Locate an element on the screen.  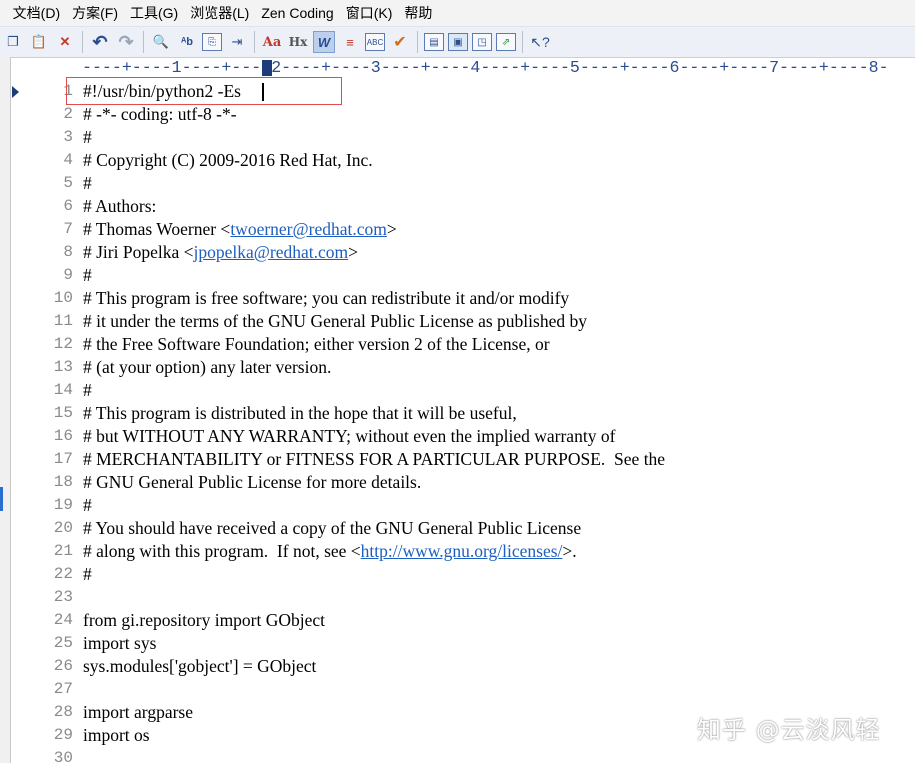
copy-icon: ❐ is located at coordinates (13, 42).